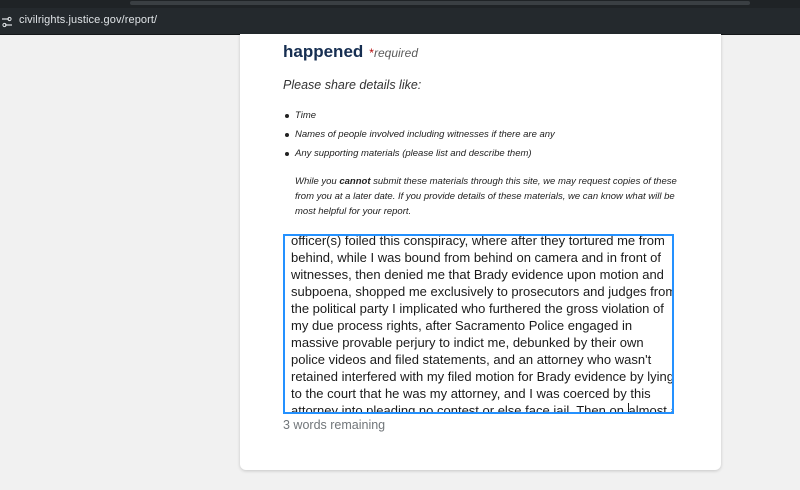 The width and height of the screenshot is (800, 490). What do you see at coordinates (88, 20) in the screenshot?
I see `url-text: civilrights.justice.gov/report/` at bounding box center [88, 20].